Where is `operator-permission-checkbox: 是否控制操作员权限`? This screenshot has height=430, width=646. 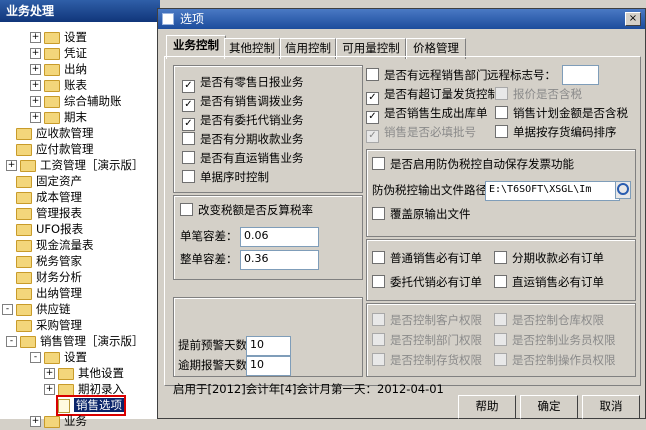
operator-permission-checkbox: 是否控制操作员权限 is located at coordinates (555, 360).